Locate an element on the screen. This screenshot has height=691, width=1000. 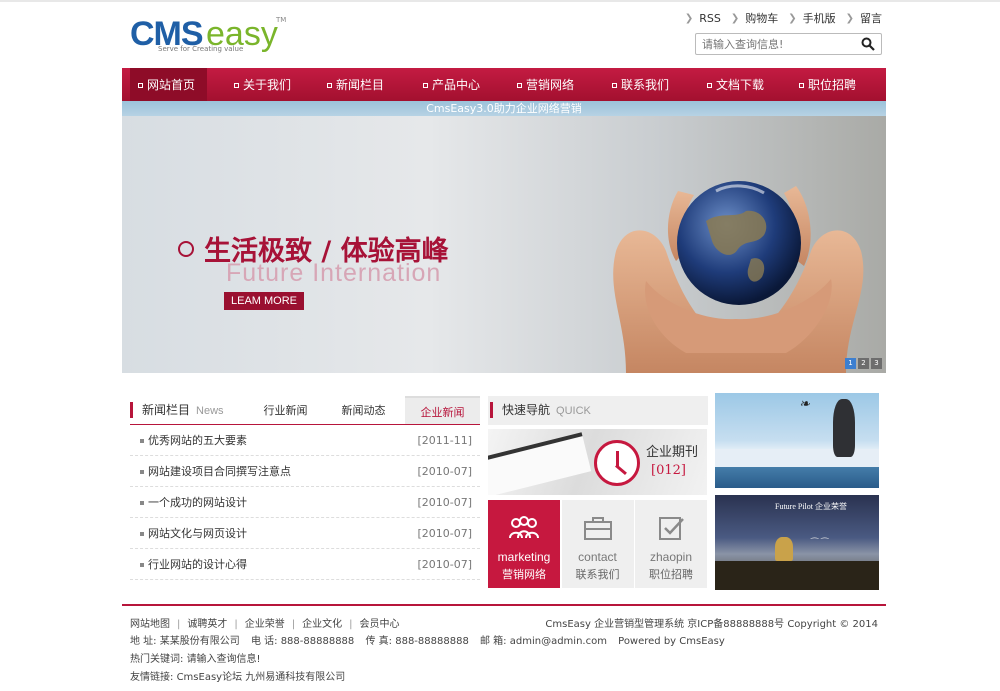
ring-icon is located at coordinates (186, 248).